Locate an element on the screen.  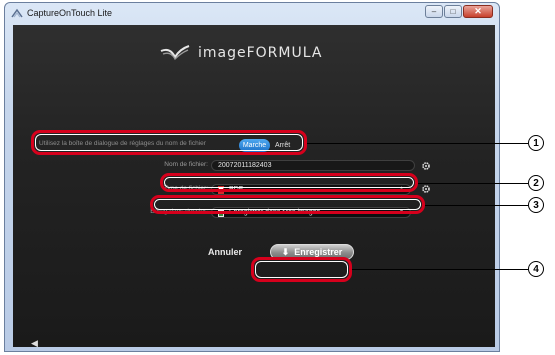
close-button: ✕ is located at coordinates (478, 11).